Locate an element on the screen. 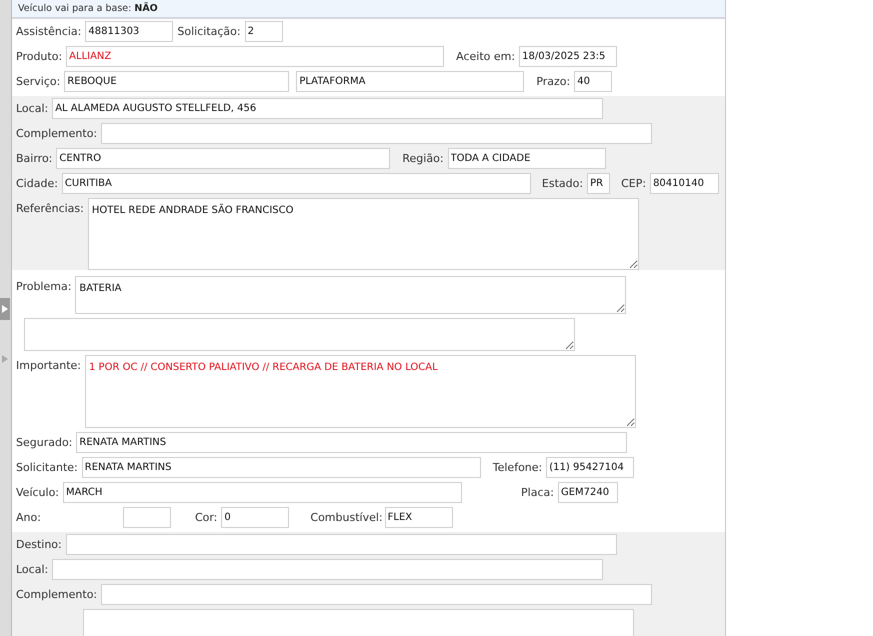 The width and height of the screenshot is (873, 636). arrow-icon is located at coordinates (5, 309).